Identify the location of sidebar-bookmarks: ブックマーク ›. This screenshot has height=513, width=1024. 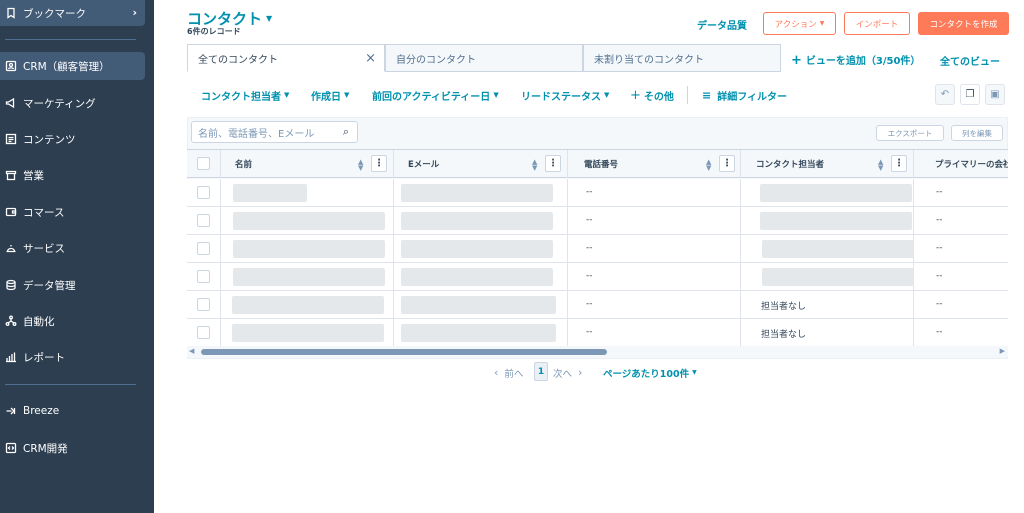
(72, 13).